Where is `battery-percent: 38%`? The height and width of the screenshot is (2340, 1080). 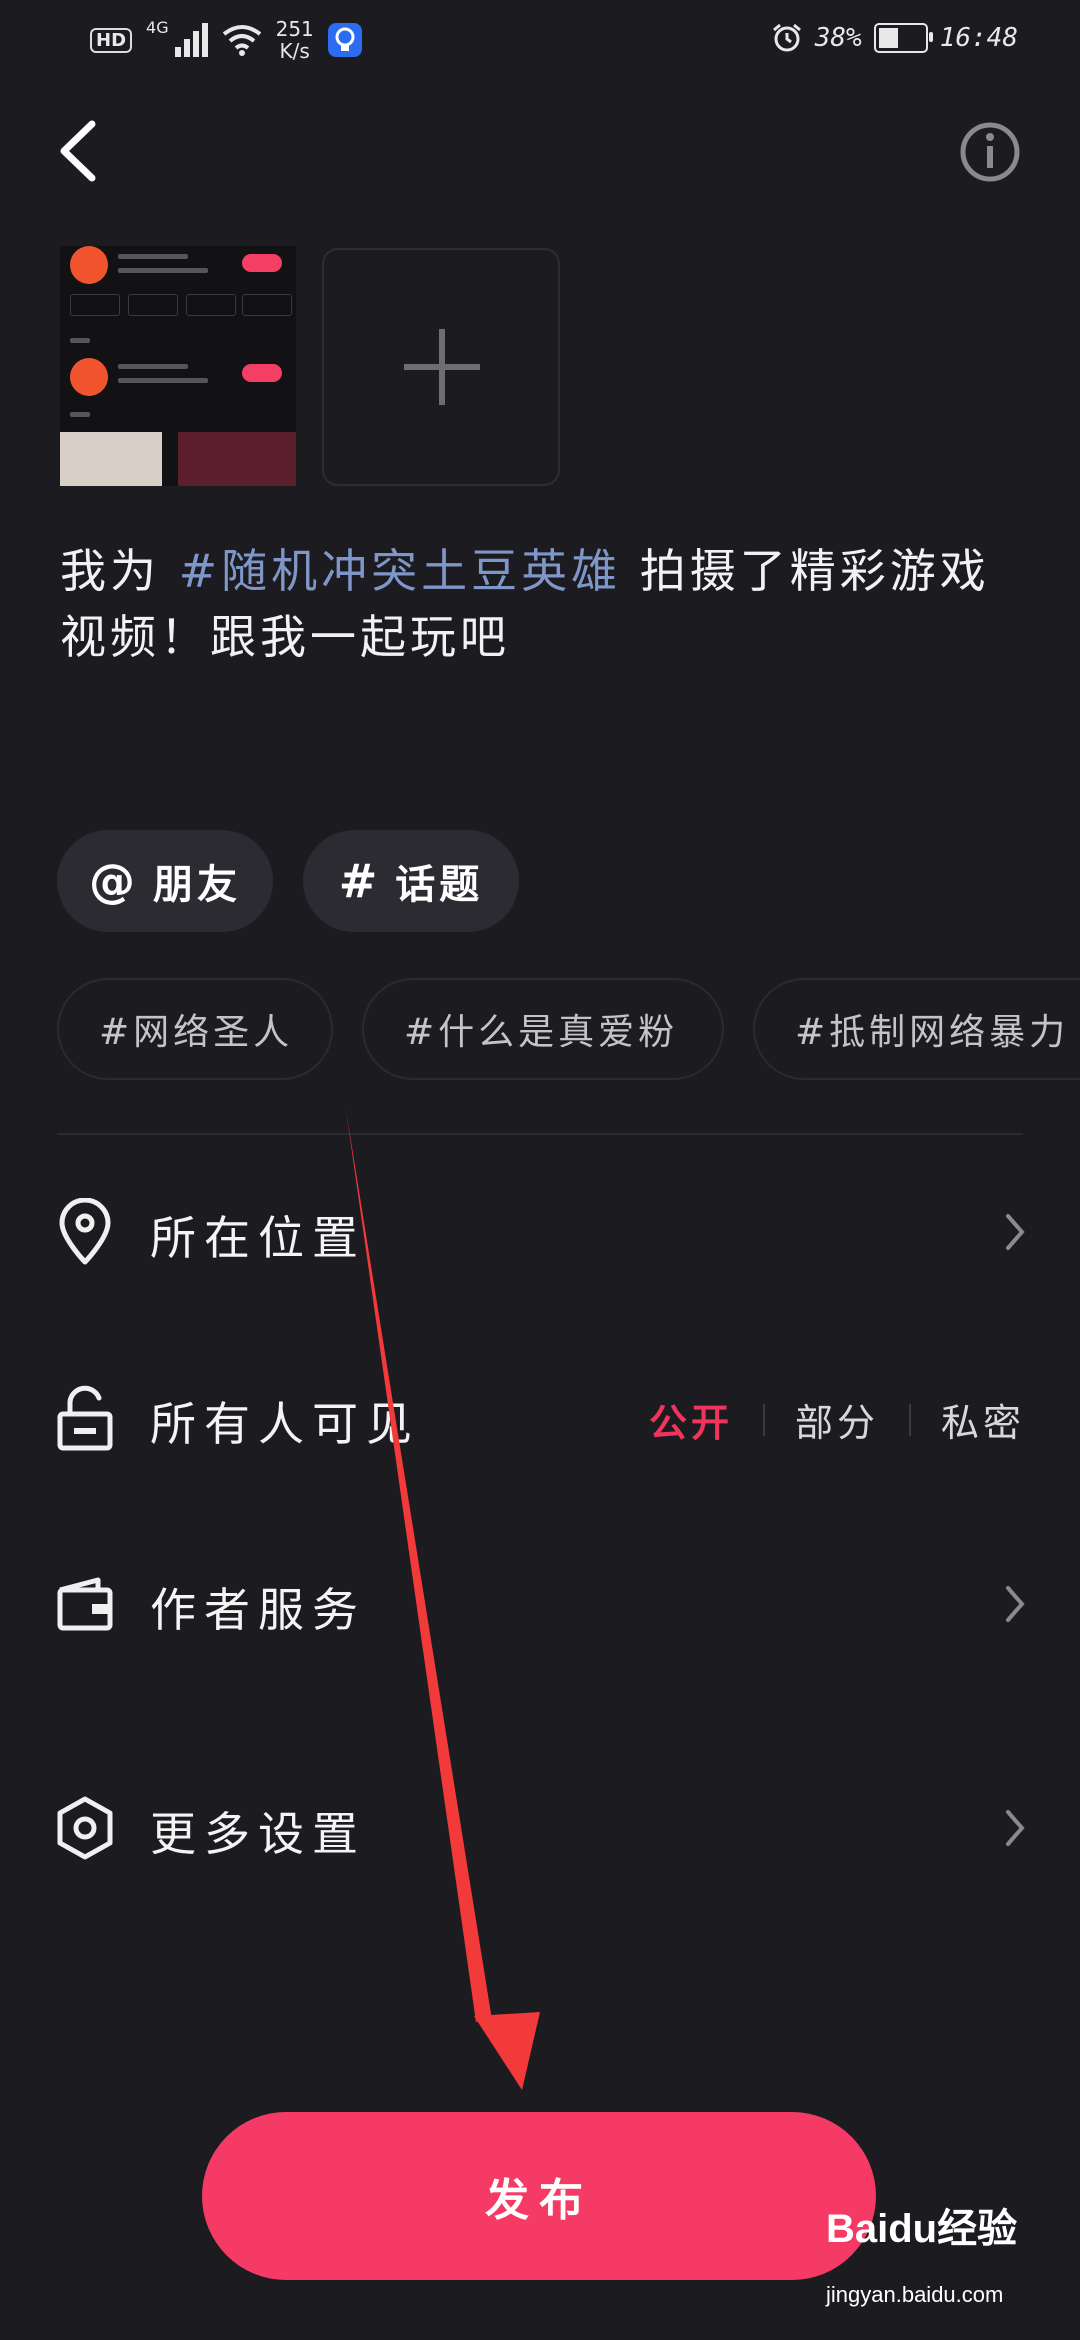 battery-percent: 38% is located at coordinates (838, 38).